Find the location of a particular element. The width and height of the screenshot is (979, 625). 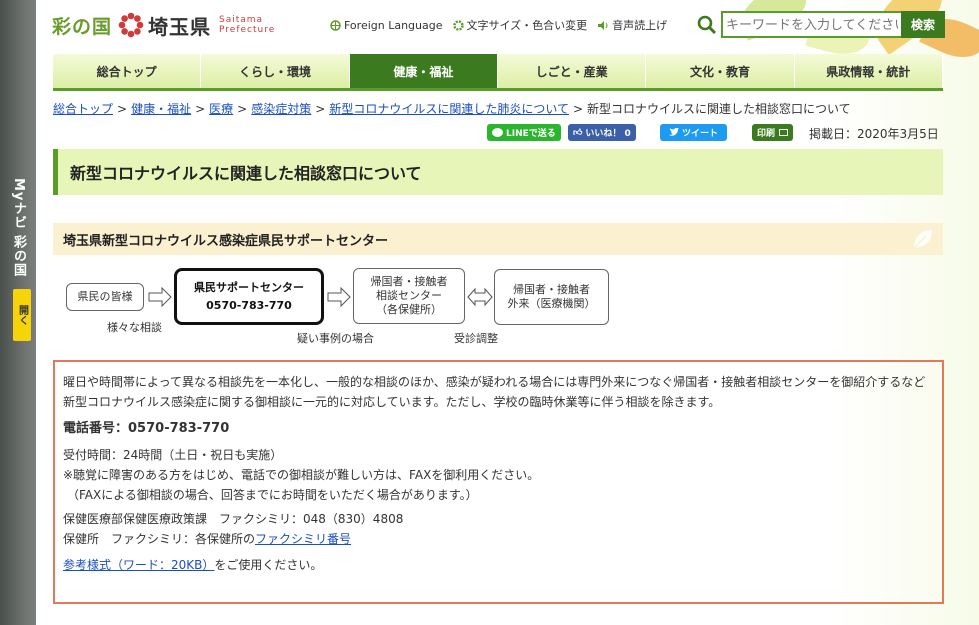

thumbs-up-icon: 👍︎ is located at coordinates (578, 132).